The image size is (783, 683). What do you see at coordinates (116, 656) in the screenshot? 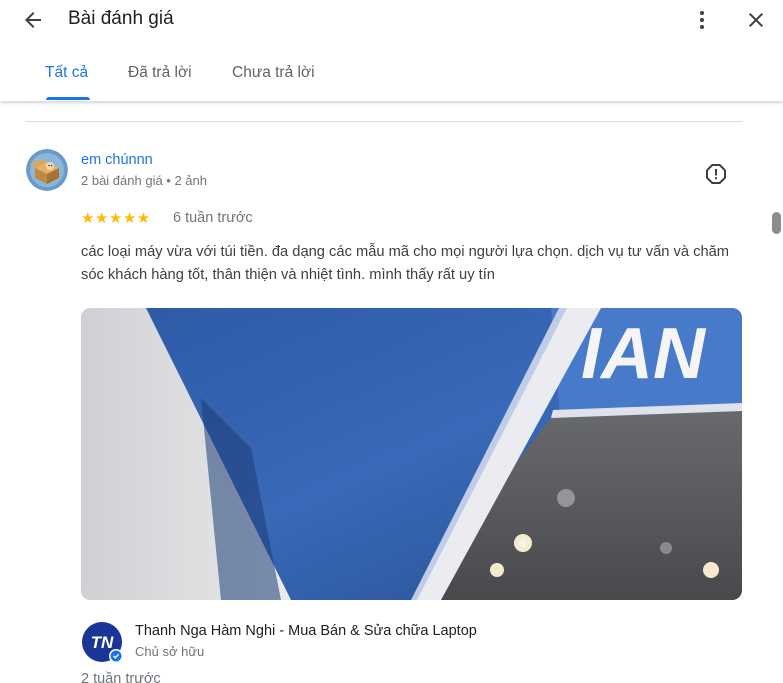
I see `verified-icon` at bounding box center [116, 656].